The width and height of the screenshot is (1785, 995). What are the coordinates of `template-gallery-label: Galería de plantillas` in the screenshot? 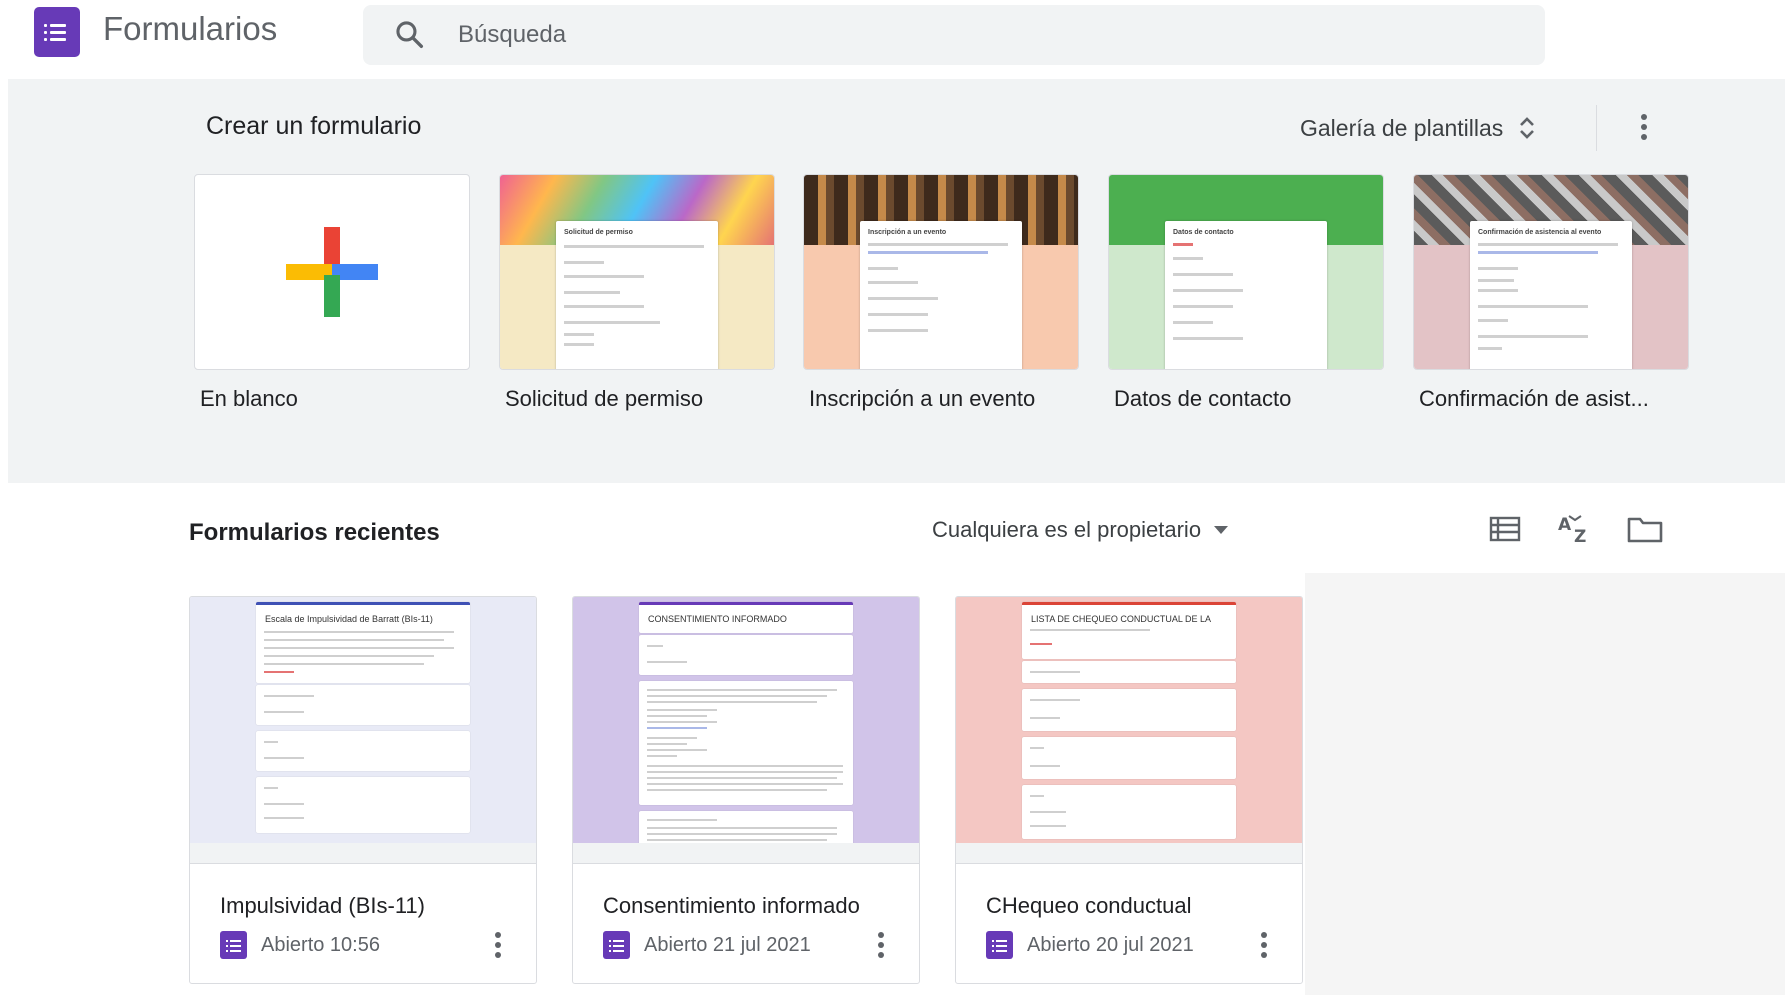 It's located at (1402, 127).